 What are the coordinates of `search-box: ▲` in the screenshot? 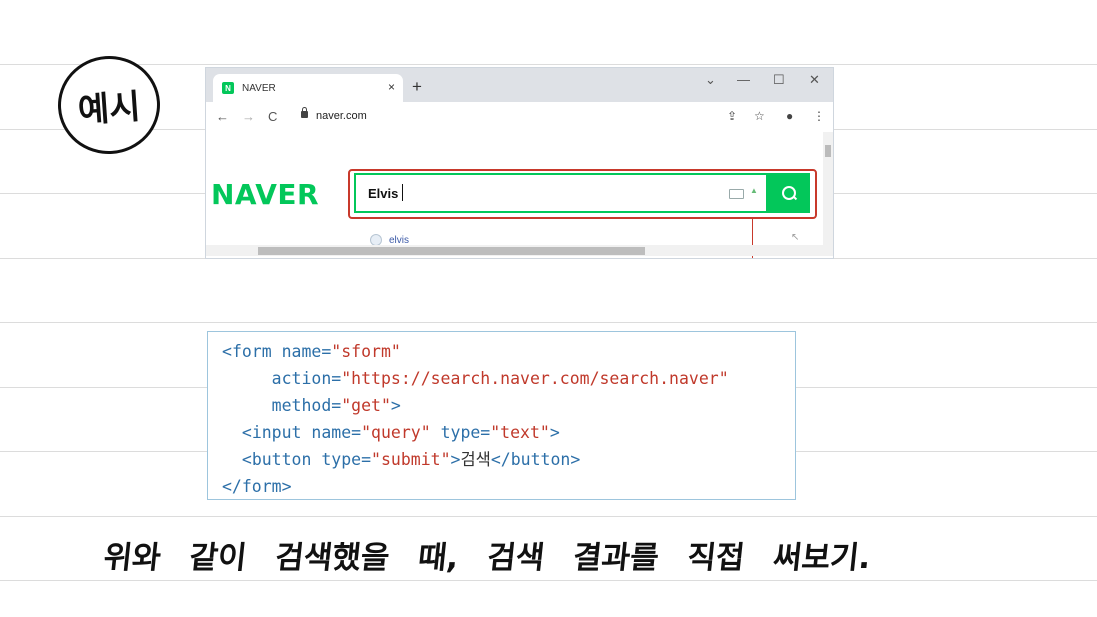 It's located at (561, 193).